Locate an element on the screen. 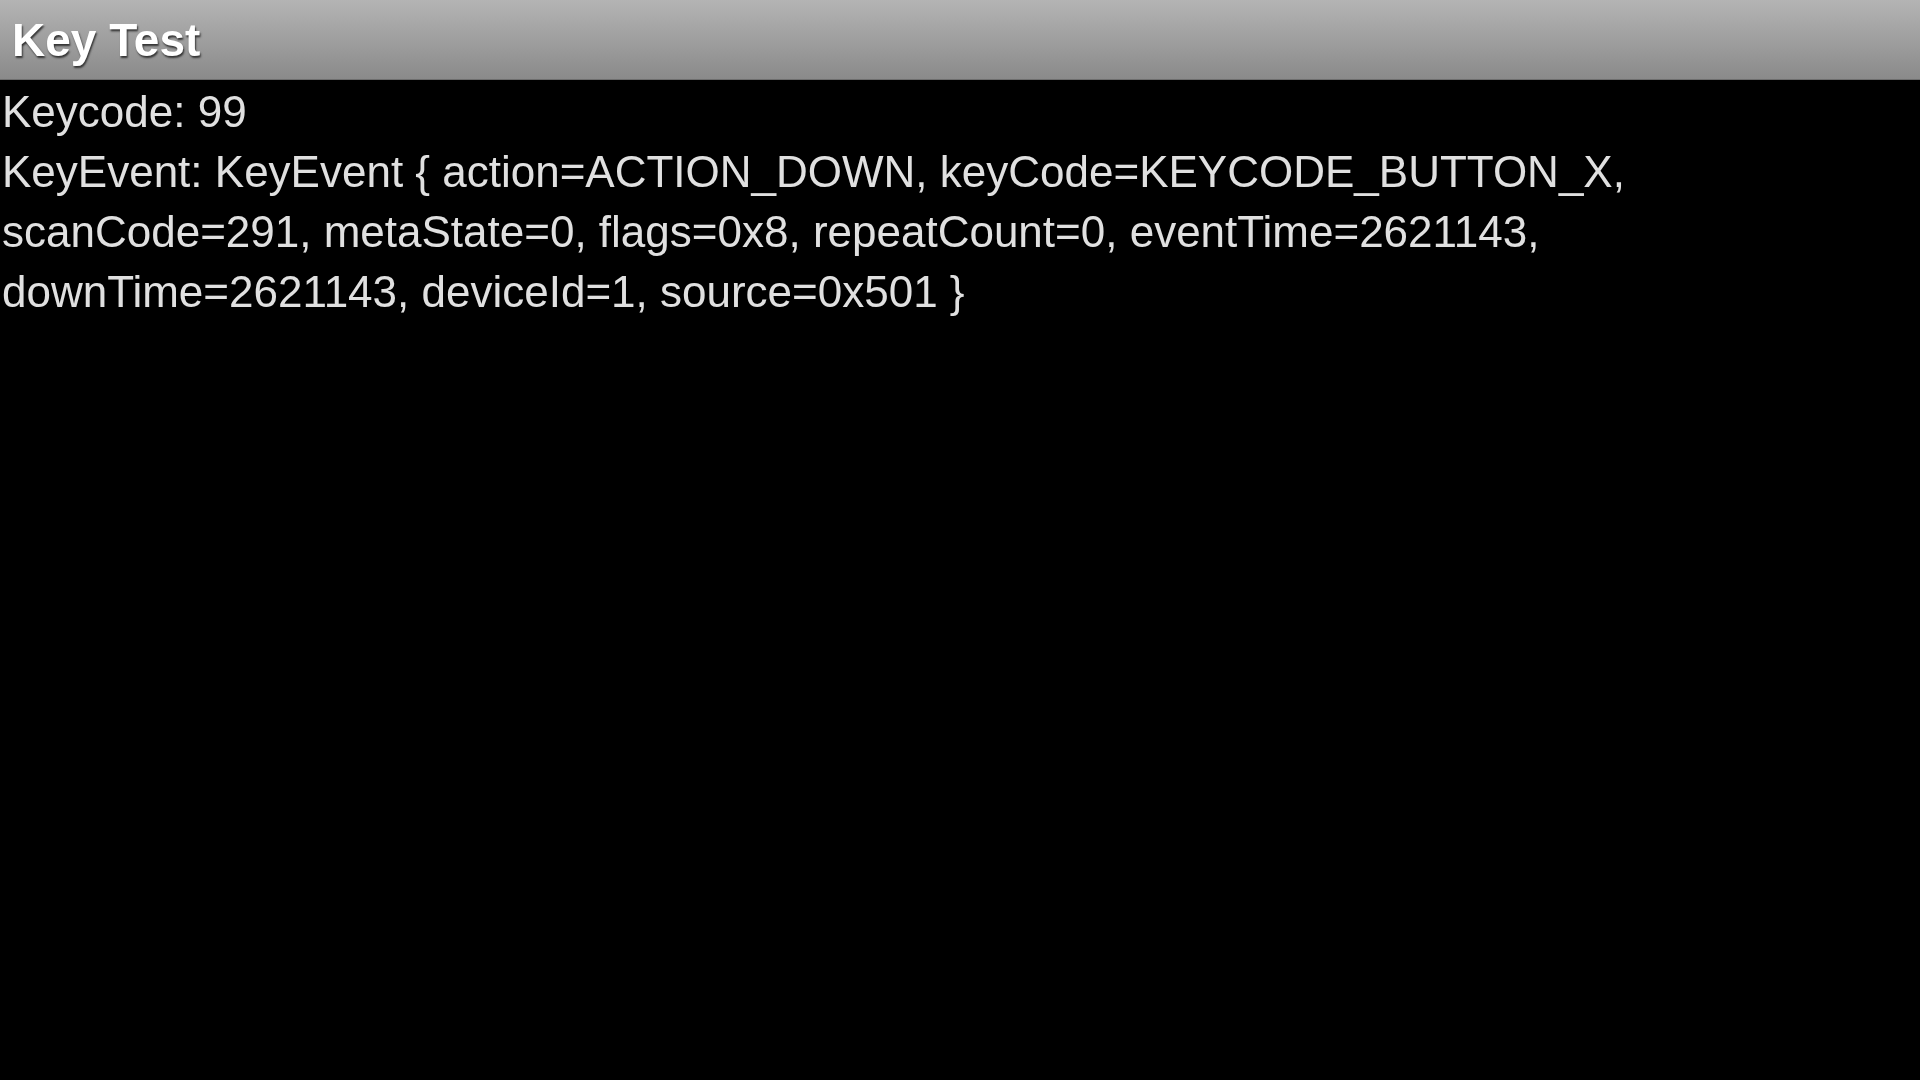  key-event-text: KeyEvent: KeyEvent { action=ACTION_DOWN, keyCode=KEYCODE_BUTTON_X, scanCode=291, metaState=0, flags=0x8, repeatCount=0, eventTime=2621143, downTime=2621143, deviceId=1, source=0x501 } is located at coordinates (814, 232).